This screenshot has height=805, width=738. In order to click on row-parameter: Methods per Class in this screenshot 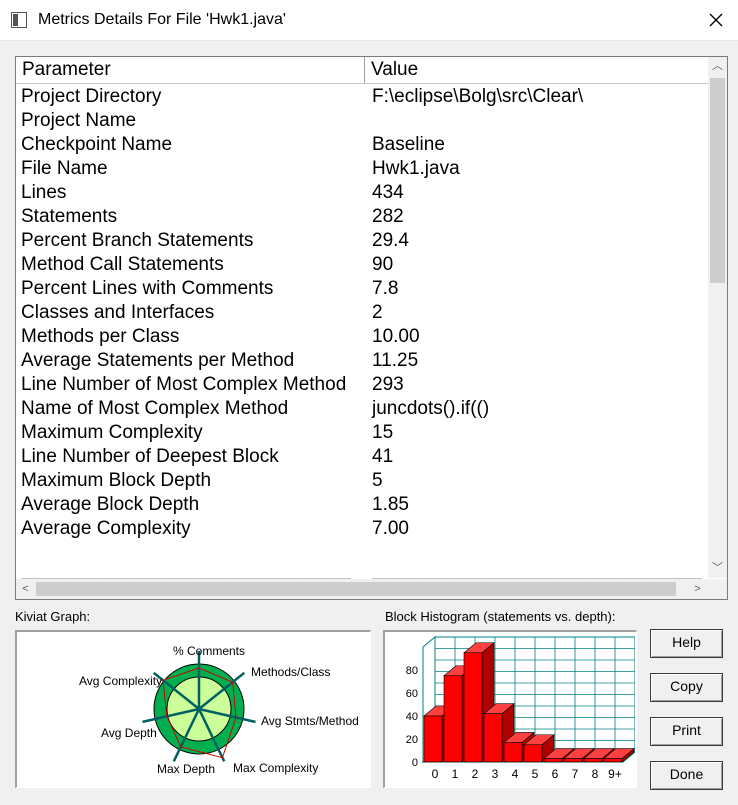, I will do `click(100, 336)`.